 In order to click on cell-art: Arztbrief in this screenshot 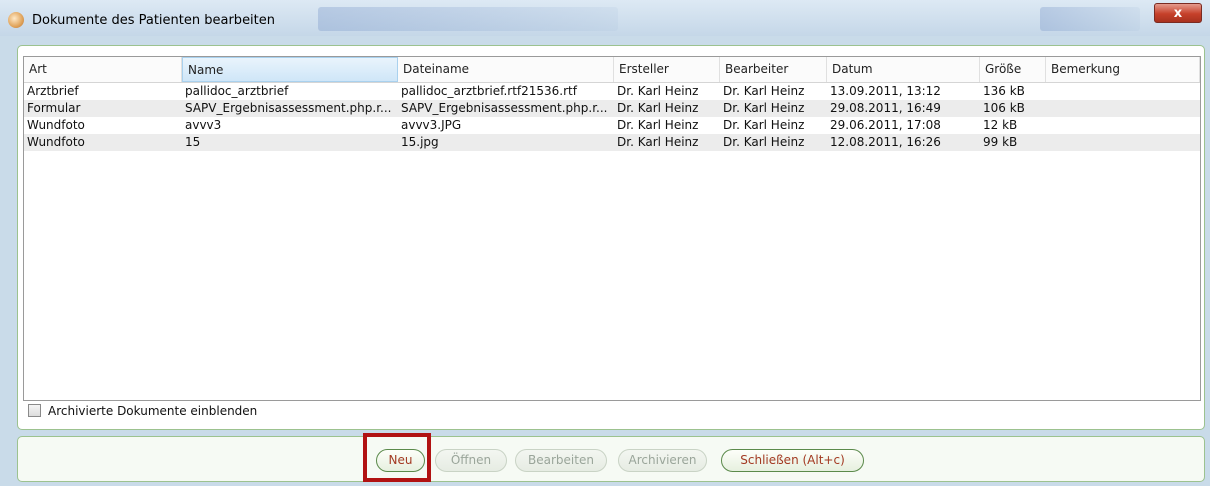, I will do `click(53, 91)`.